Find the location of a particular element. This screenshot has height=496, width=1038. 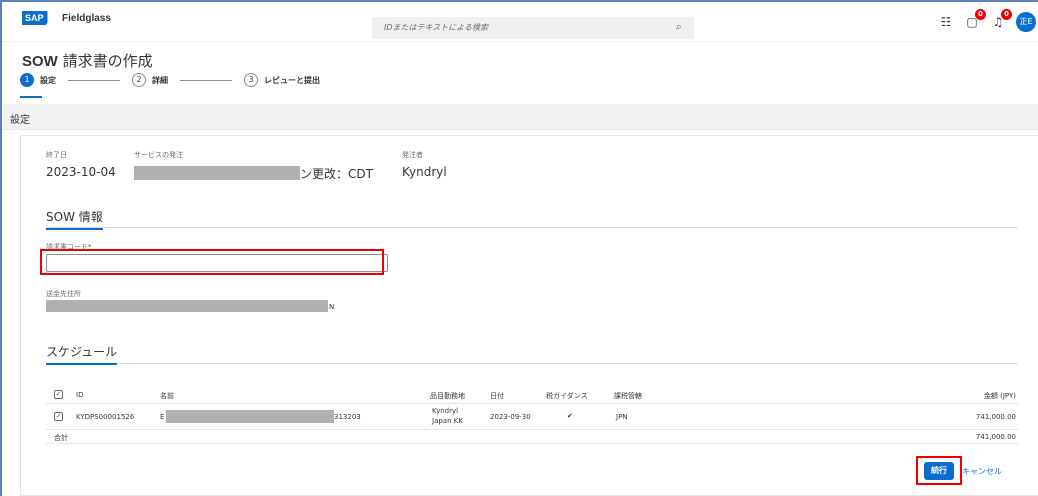

orderer-label: 発注者 is located at coordinates (412, 155).